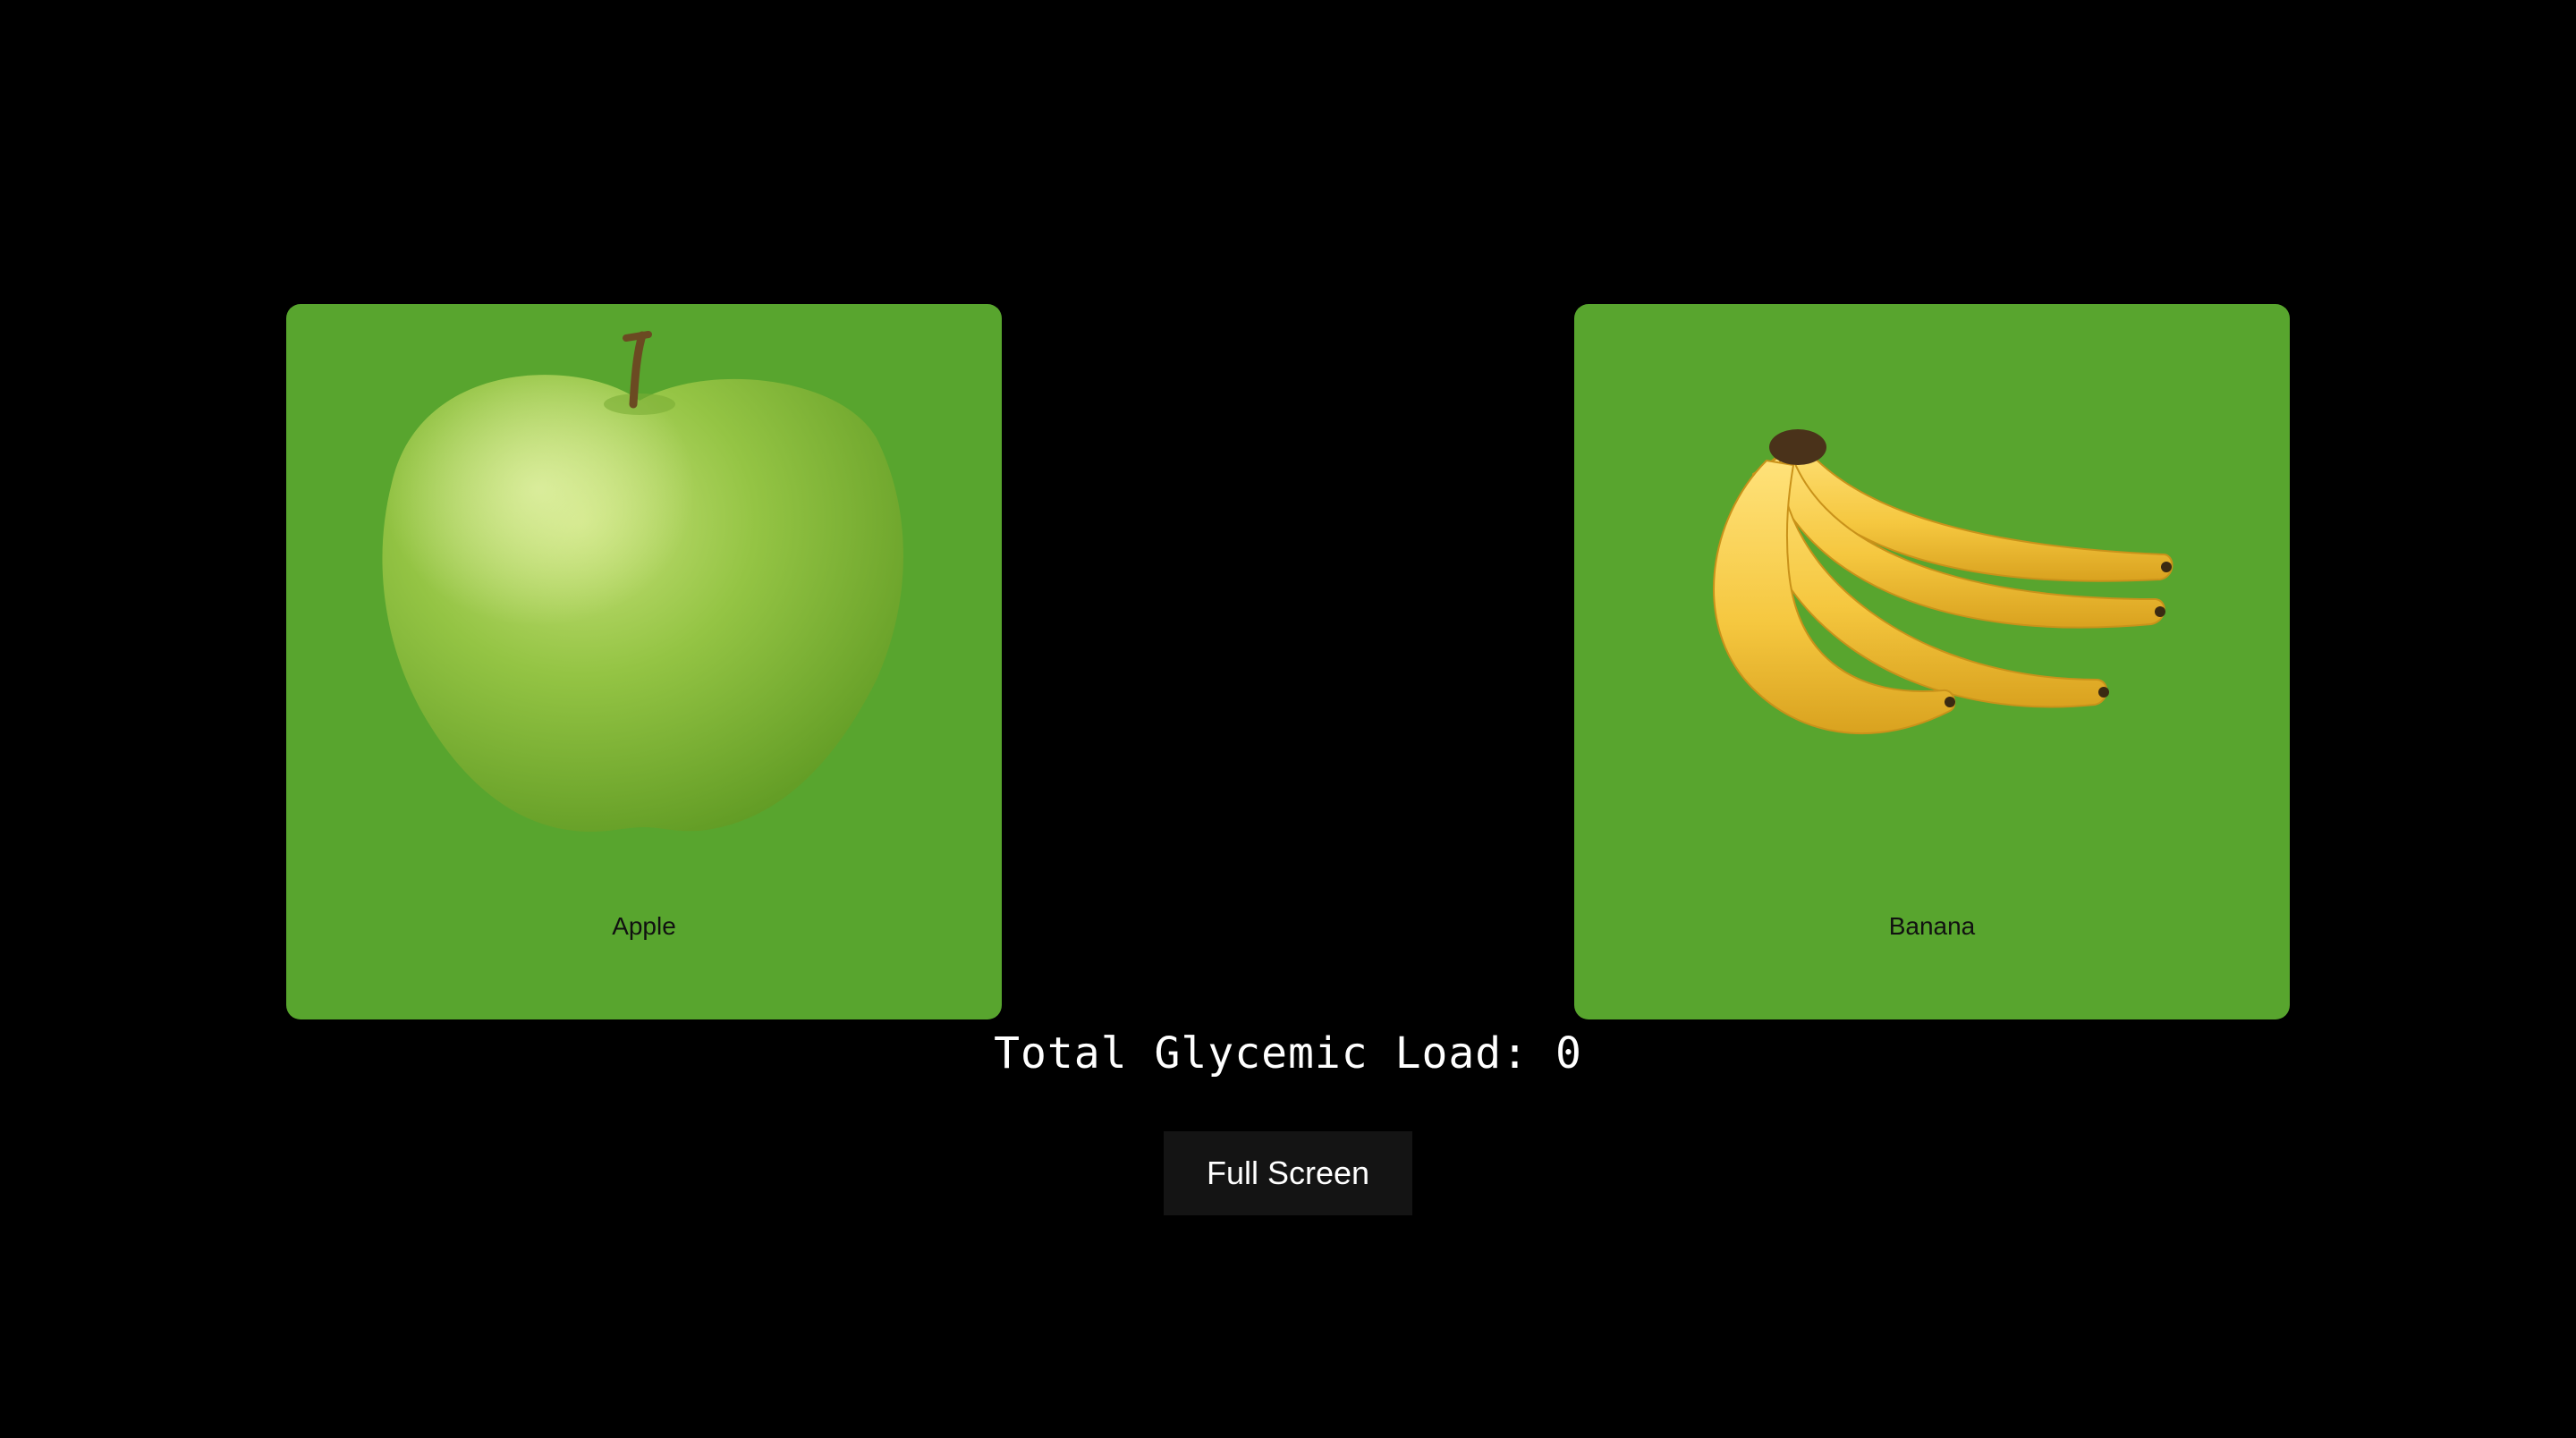  I want to click on fruit-label-apple: Apple, so click(644, 926).